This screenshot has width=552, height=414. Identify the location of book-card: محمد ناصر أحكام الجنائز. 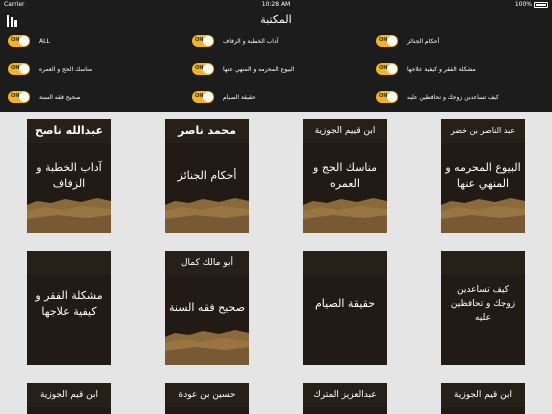
(207, 176).